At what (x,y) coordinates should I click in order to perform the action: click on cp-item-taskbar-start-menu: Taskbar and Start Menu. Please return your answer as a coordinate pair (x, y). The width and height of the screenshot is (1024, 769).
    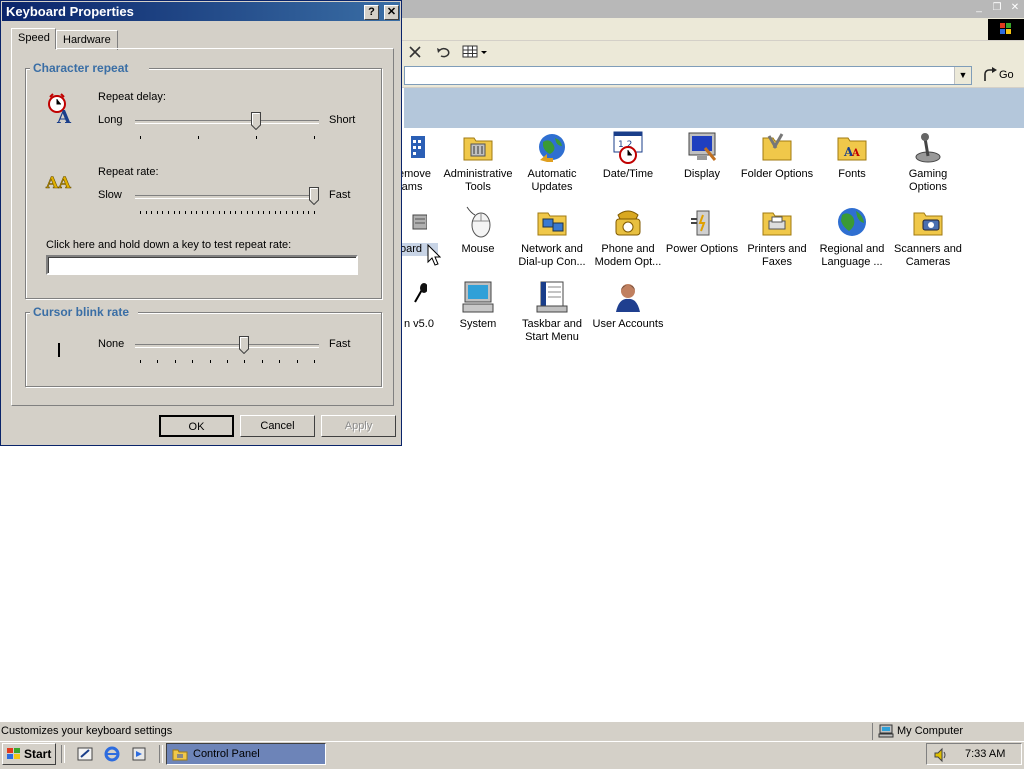
    Looking at the image, I should click on (552, 312).